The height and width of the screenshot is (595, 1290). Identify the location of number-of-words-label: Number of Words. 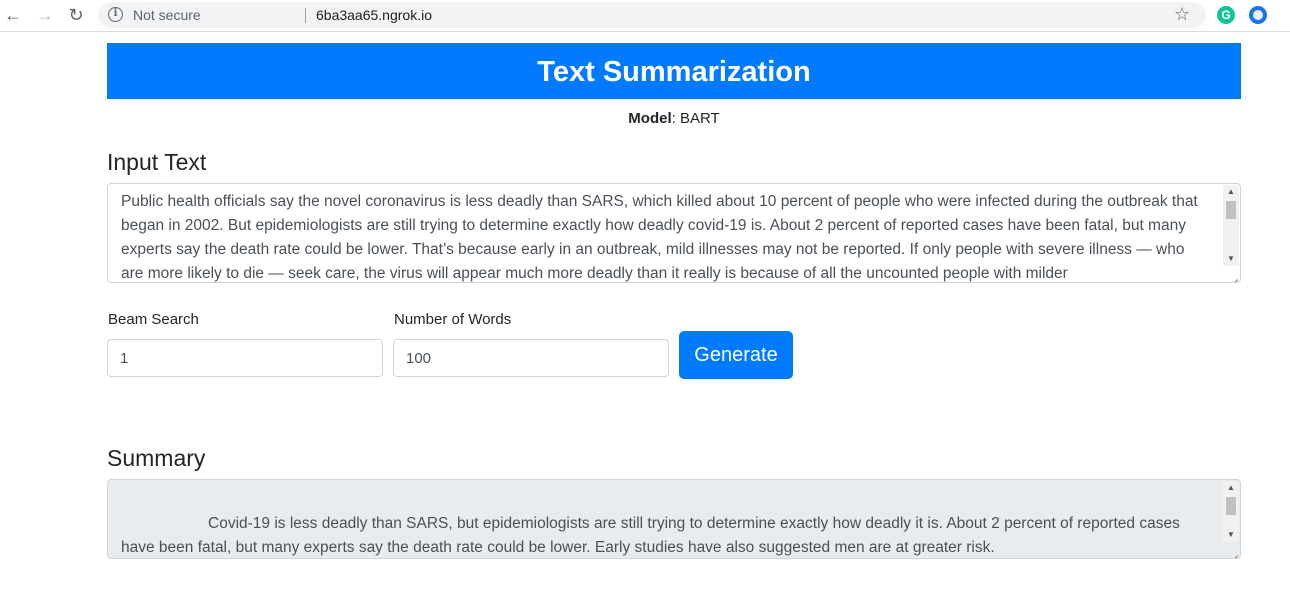
(453, 319).